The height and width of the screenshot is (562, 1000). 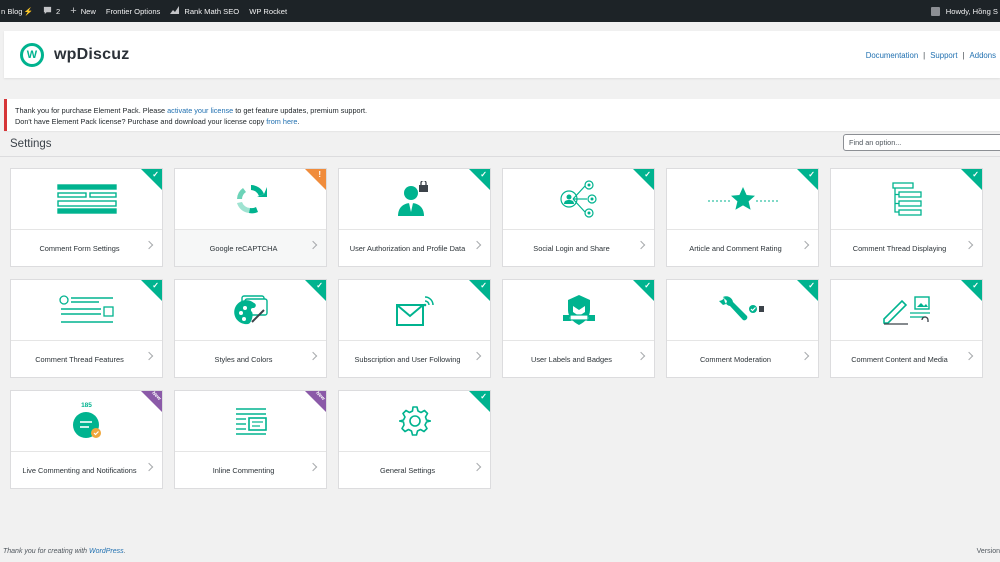 I want to click on frontier-options-label: Frontier Options, so click(x=133, y=11).